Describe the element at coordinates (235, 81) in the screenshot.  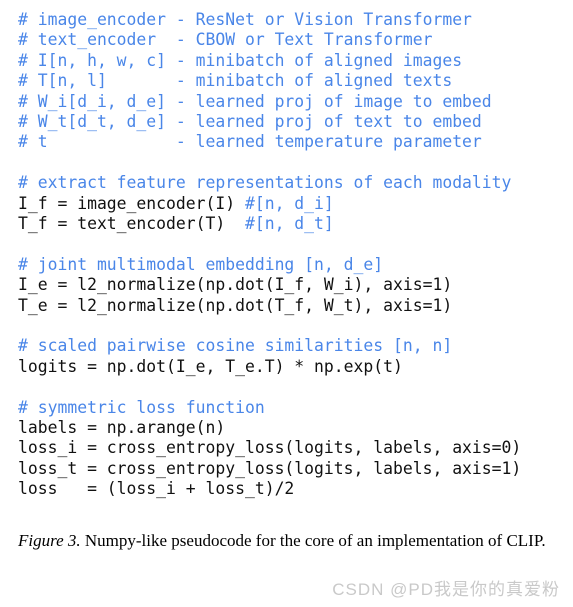
I see `code-comment: # T[n, l] - minibatch of aligned texts` at that location.